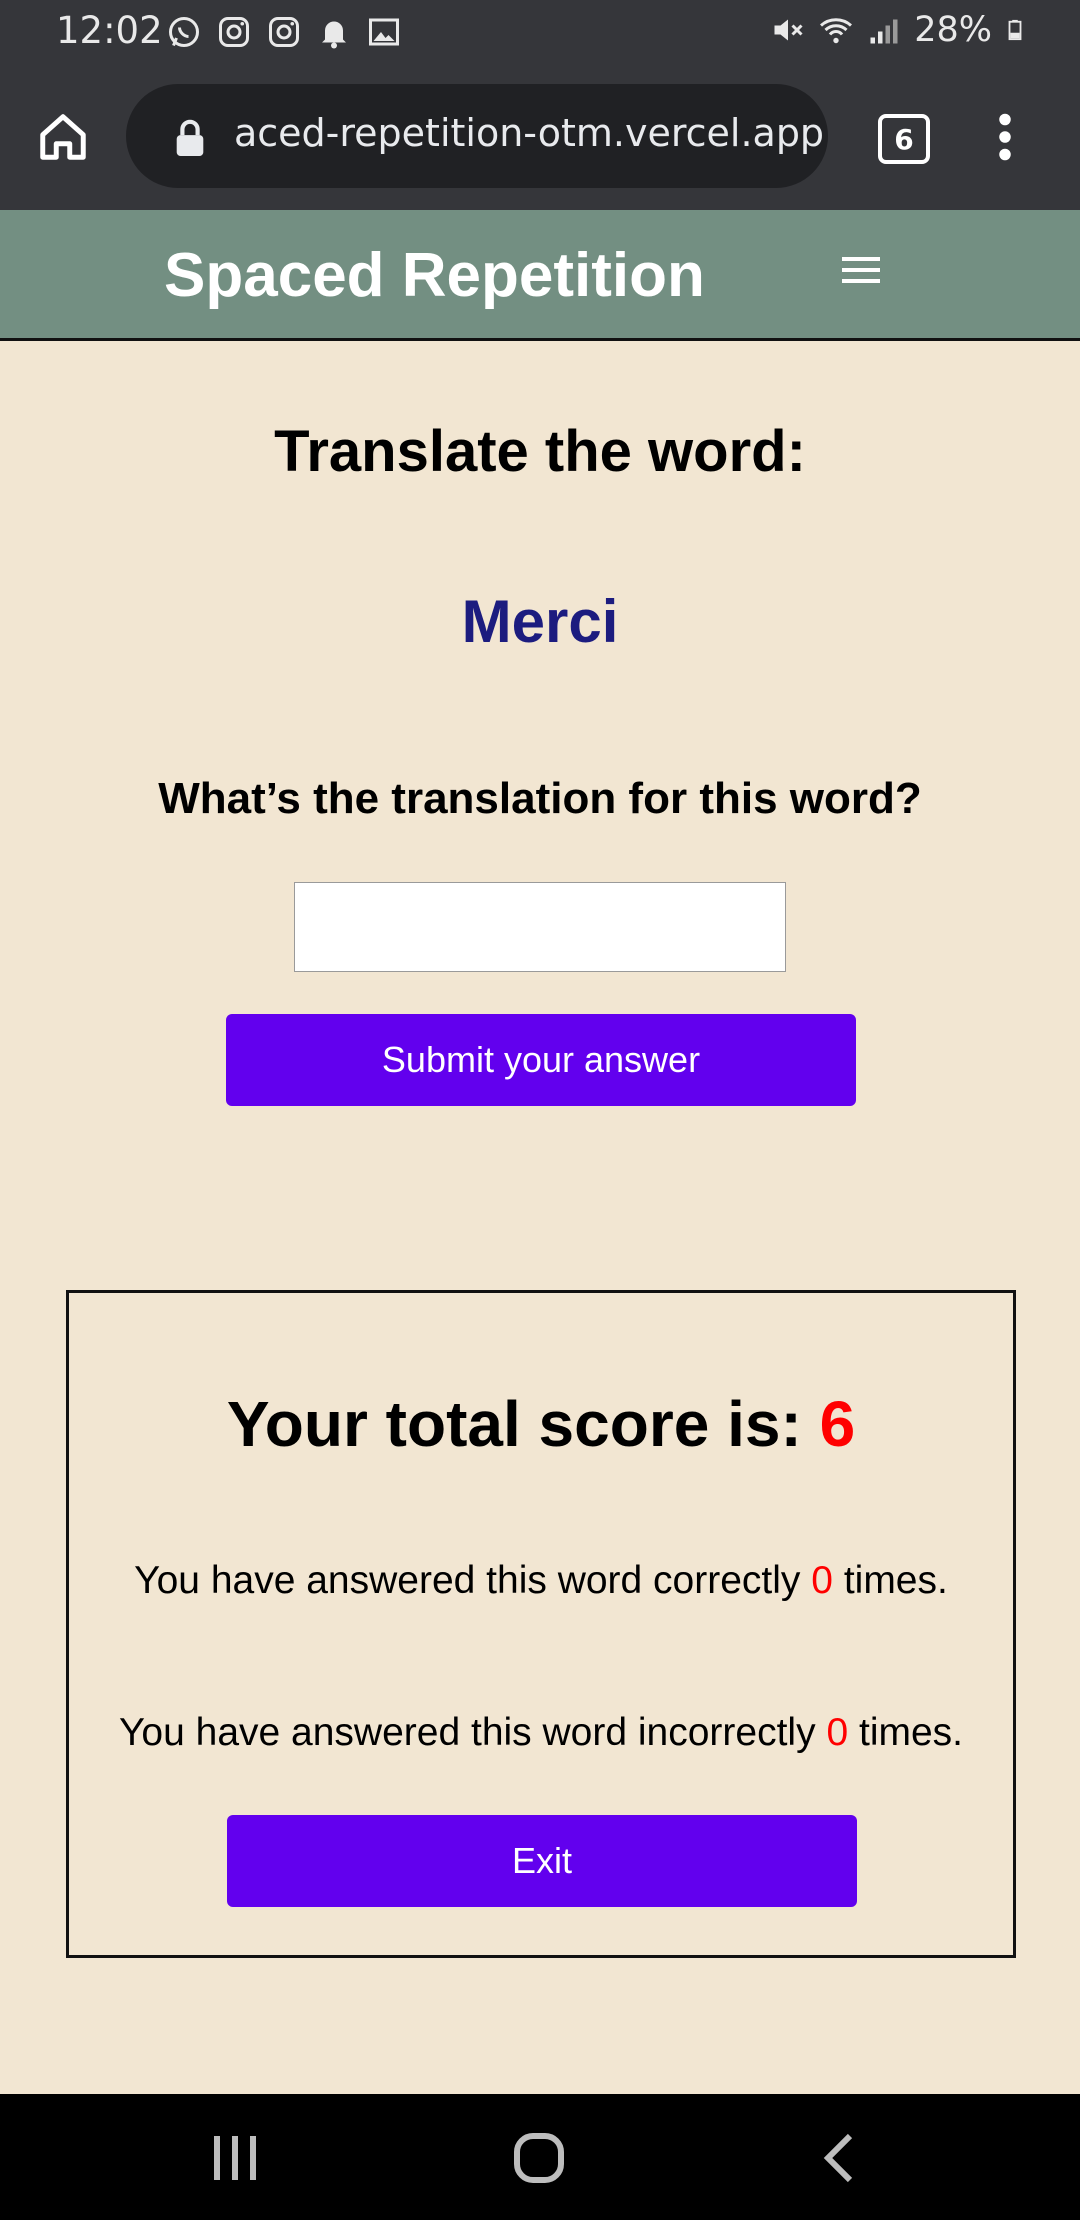 This screenshot has height=2220, width=1080. Describe the element at coordinates (540, 451) in the screenshot. I see `translate-heading: Translate the word:` at that location.